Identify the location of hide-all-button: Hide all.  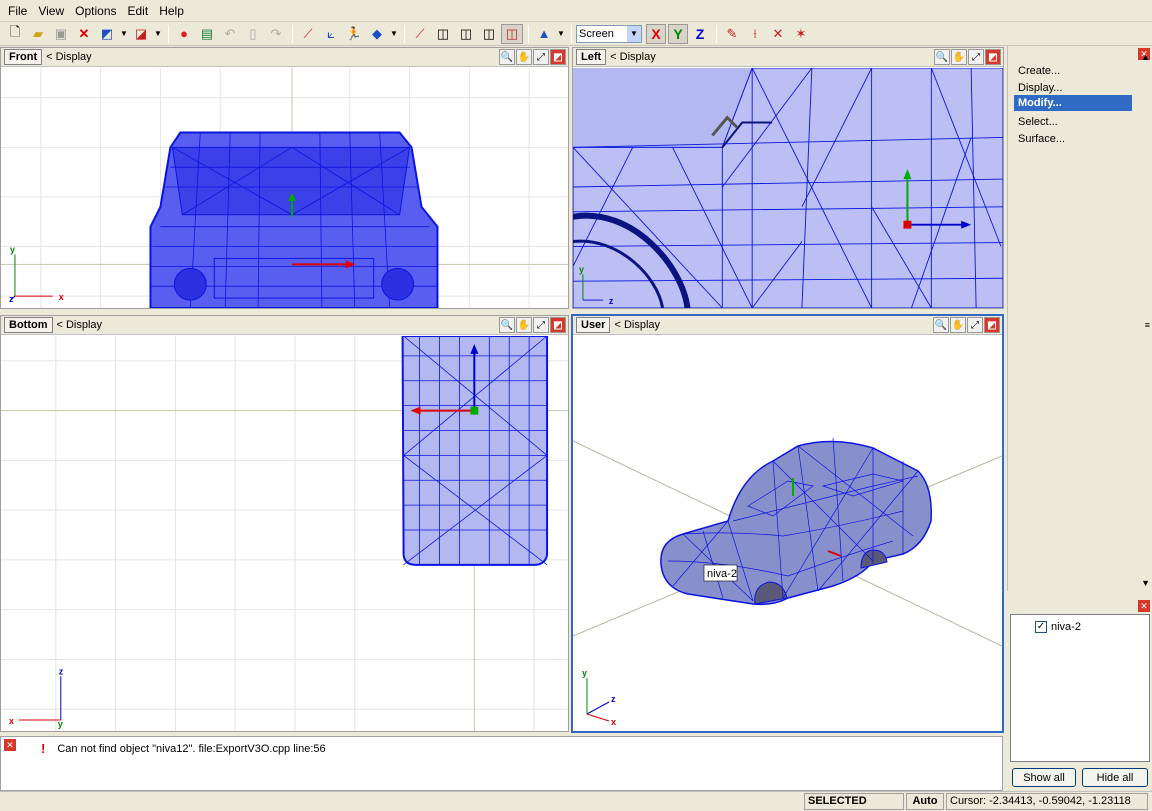
(1115, 777).